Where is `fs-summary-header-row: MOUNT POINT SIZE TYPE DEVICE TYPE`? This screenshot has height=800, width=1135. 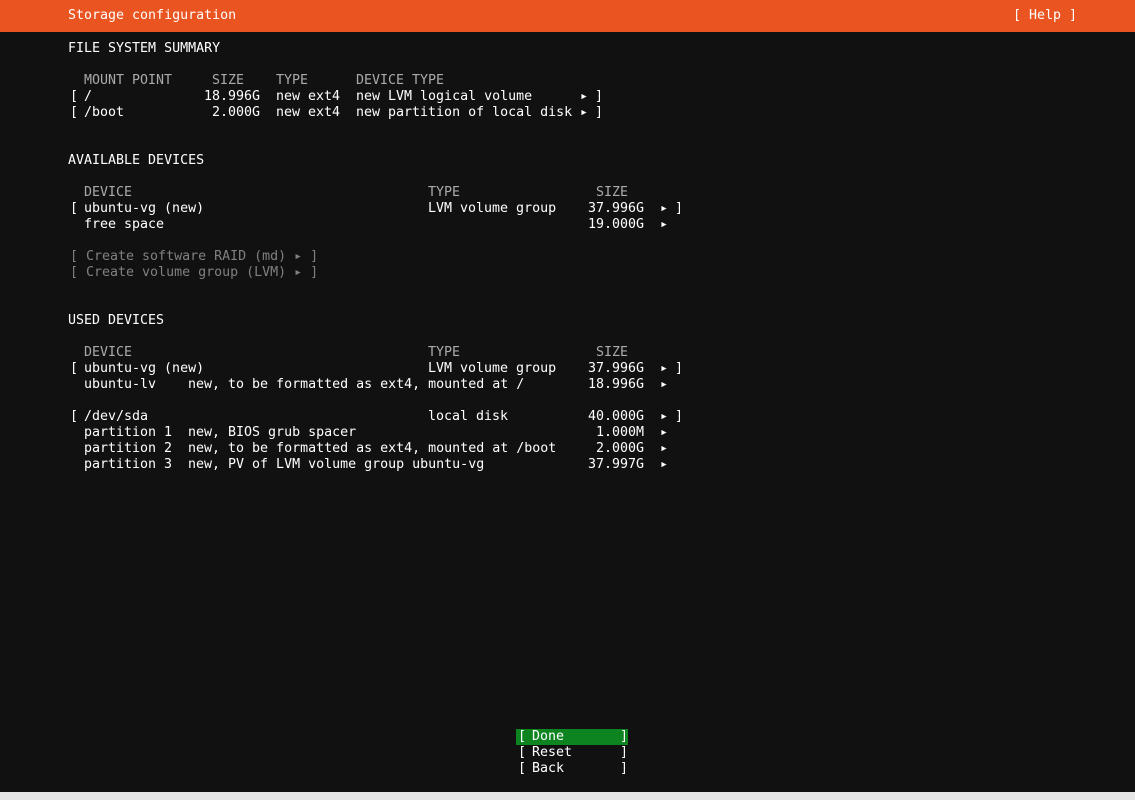 fs-summary-header-row: MOUNT POINT SIZE TYPE DEVICE TYPE is located at coordinates (567, 81).